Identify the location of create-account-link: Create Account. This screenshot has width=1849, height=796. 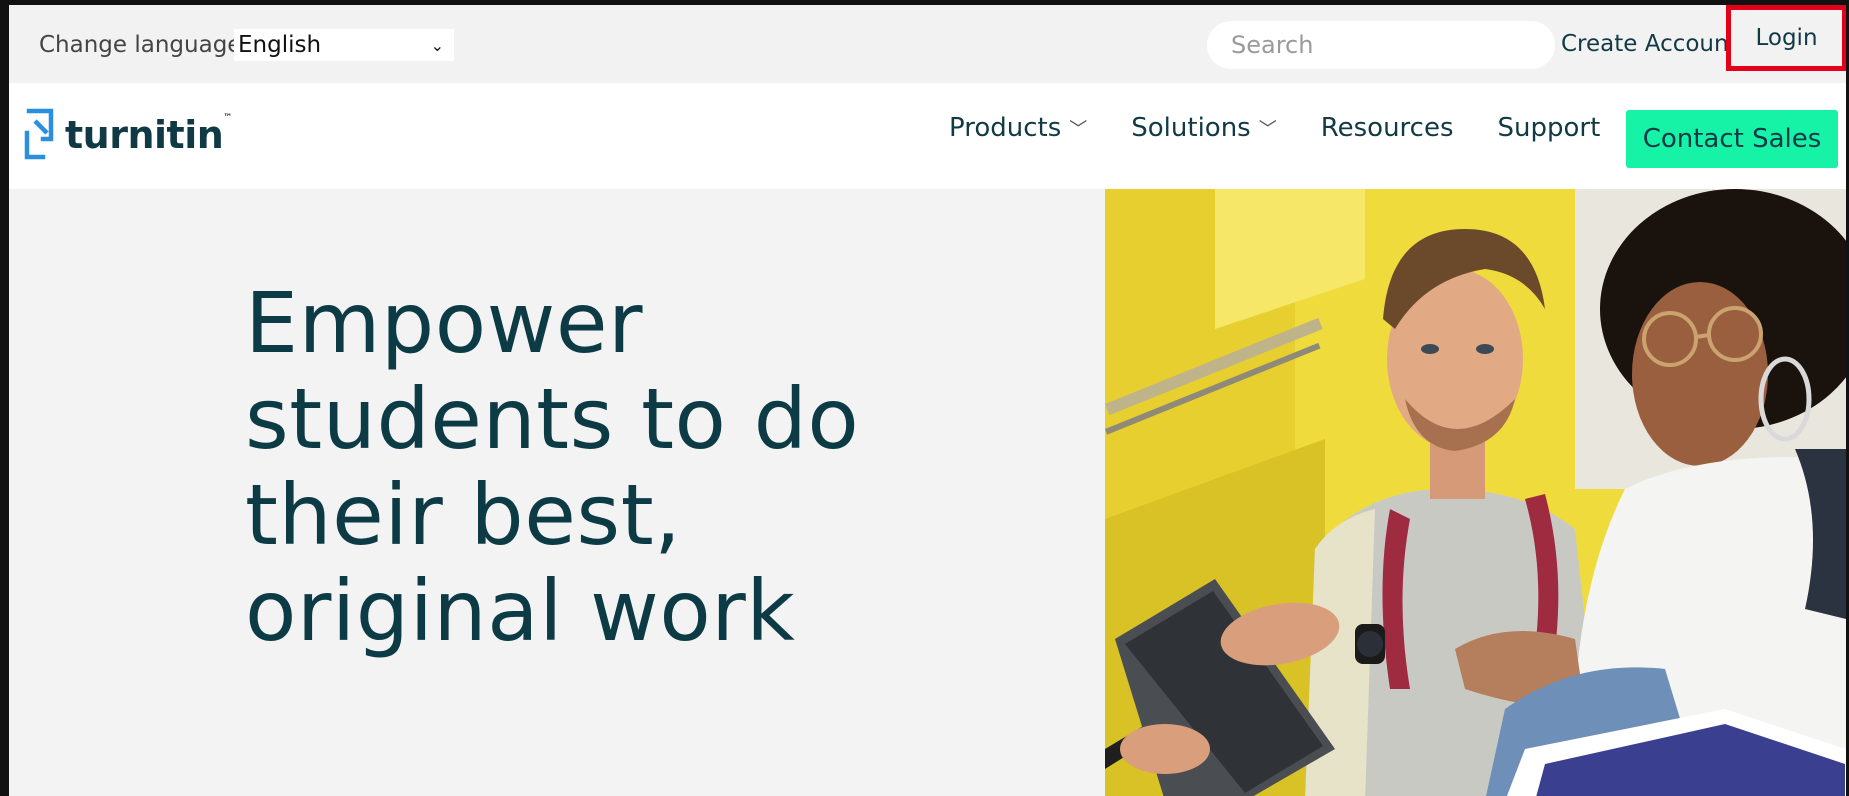
(1649, 44).